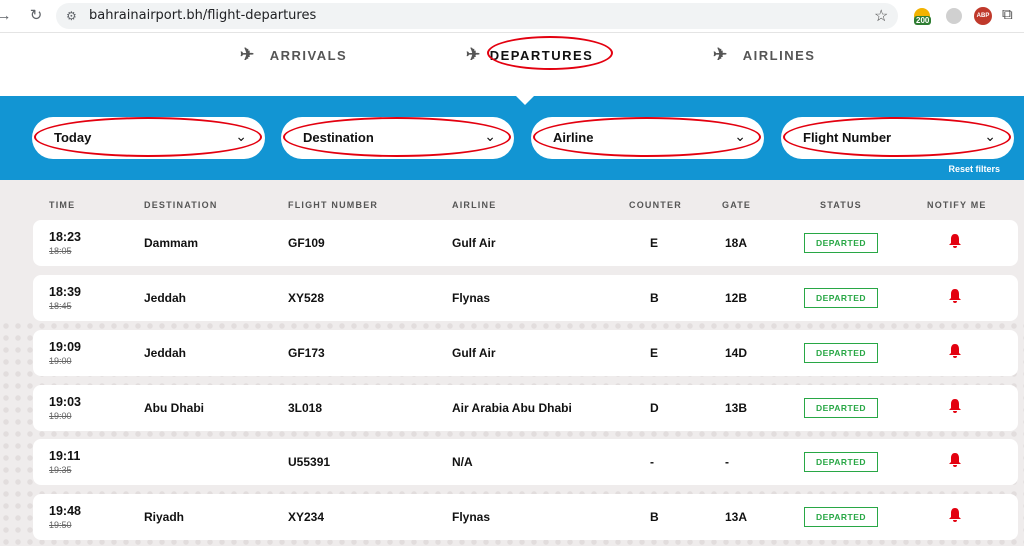 This screenshot has width=1024, height=546. Describe the element at coordinates (512, 408) in the screenshot. I see `airline: Air Arabia Abu Dhabi` at that location.